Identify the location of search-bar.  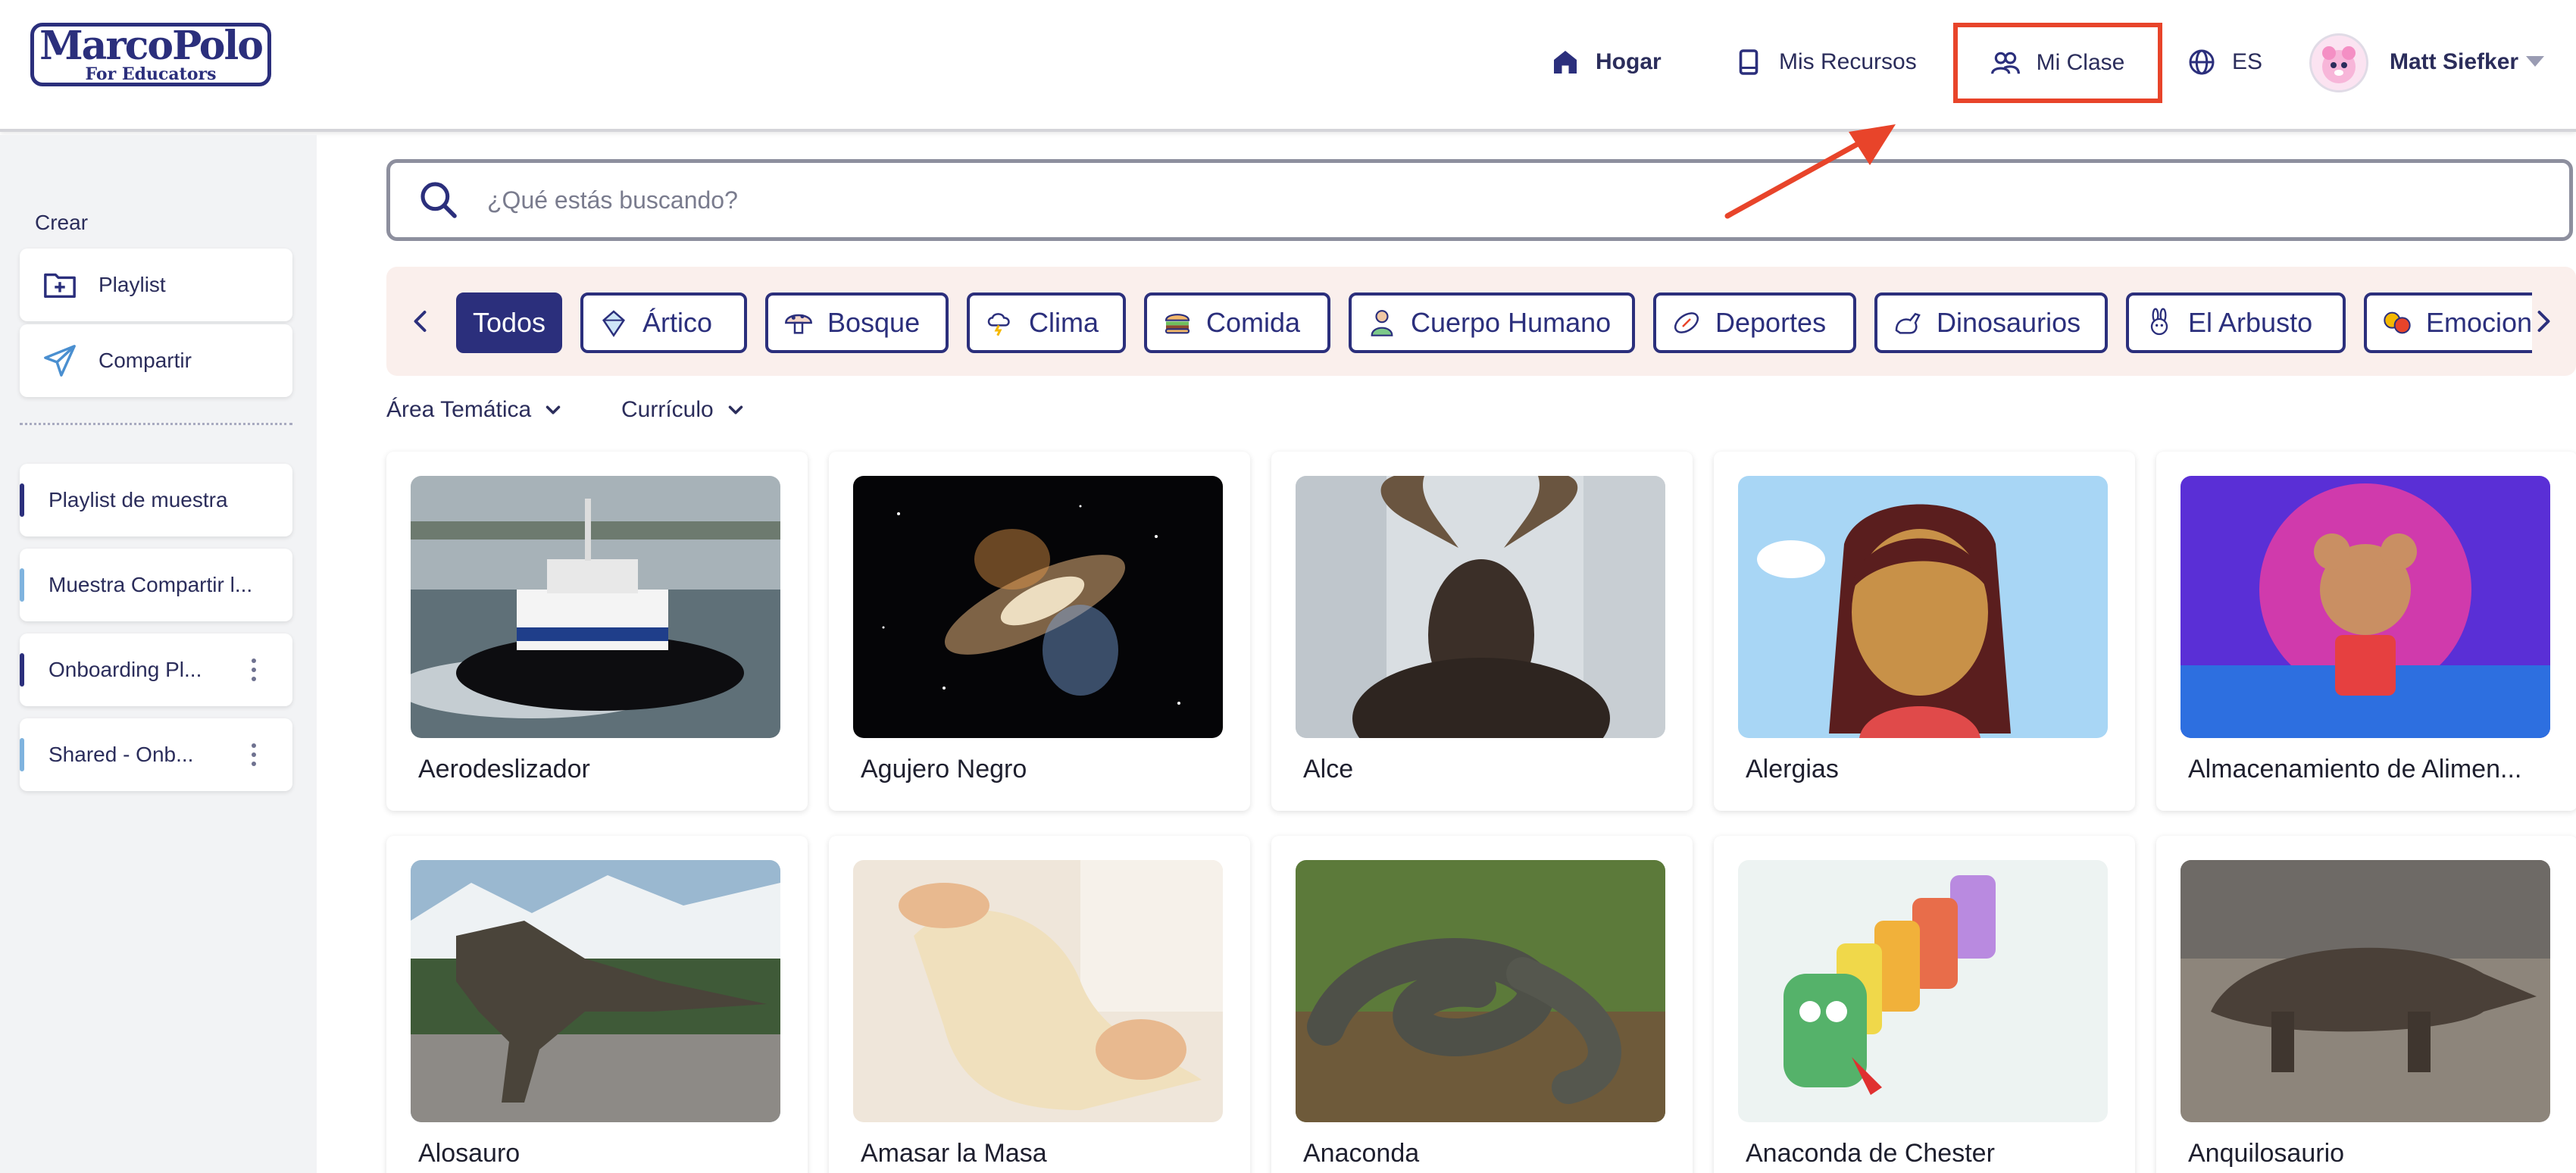
(1479, 200).